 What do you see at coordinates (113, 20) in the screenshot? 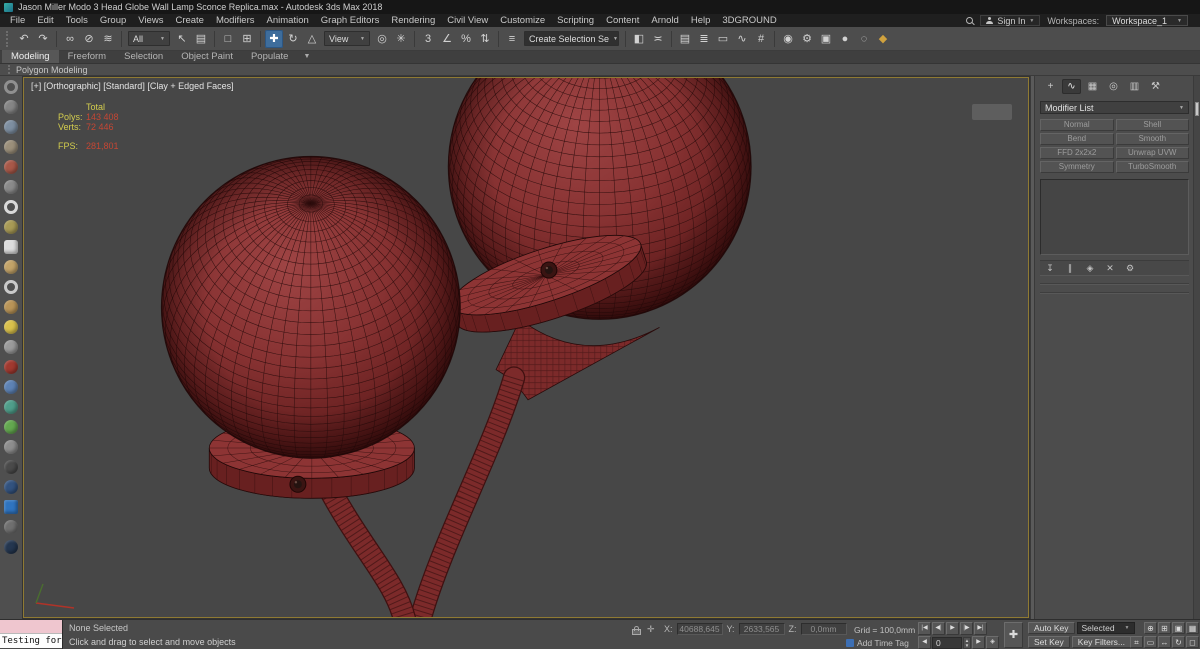
I see `menu-item: Group` at bounding box center [113, 20].